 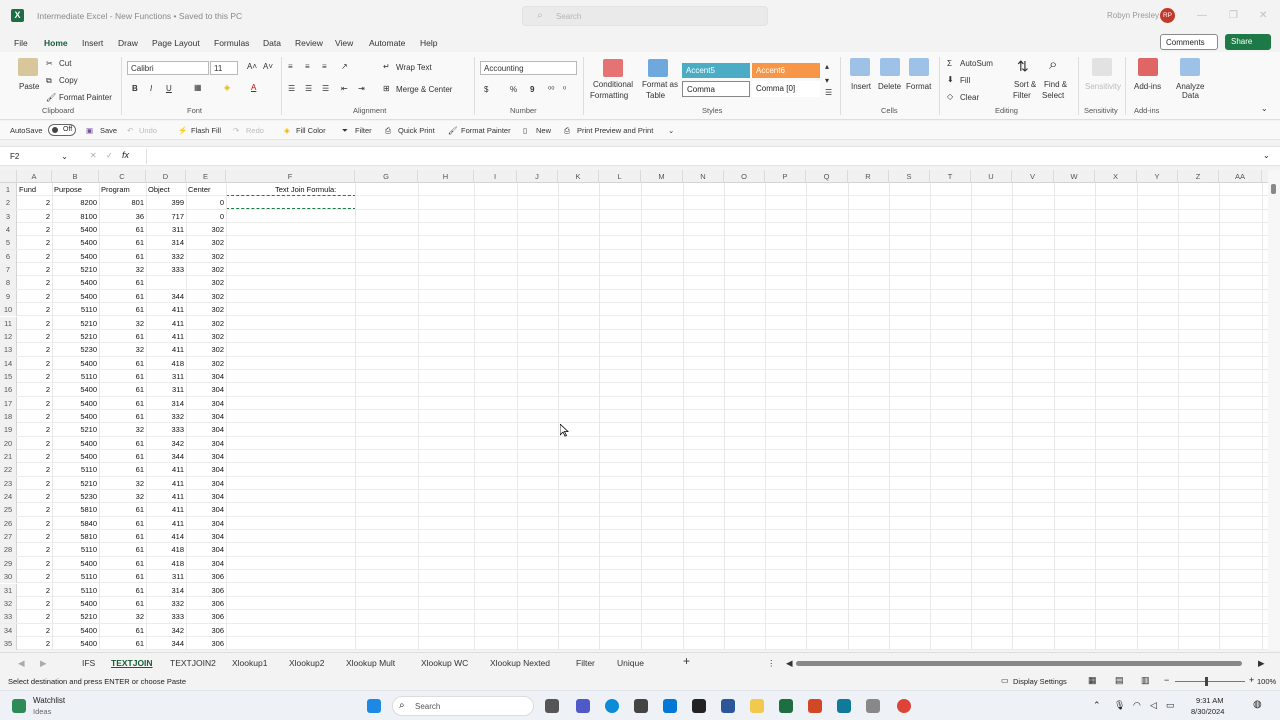 I want to click on underline-button: U, so click(x=169, y=88).